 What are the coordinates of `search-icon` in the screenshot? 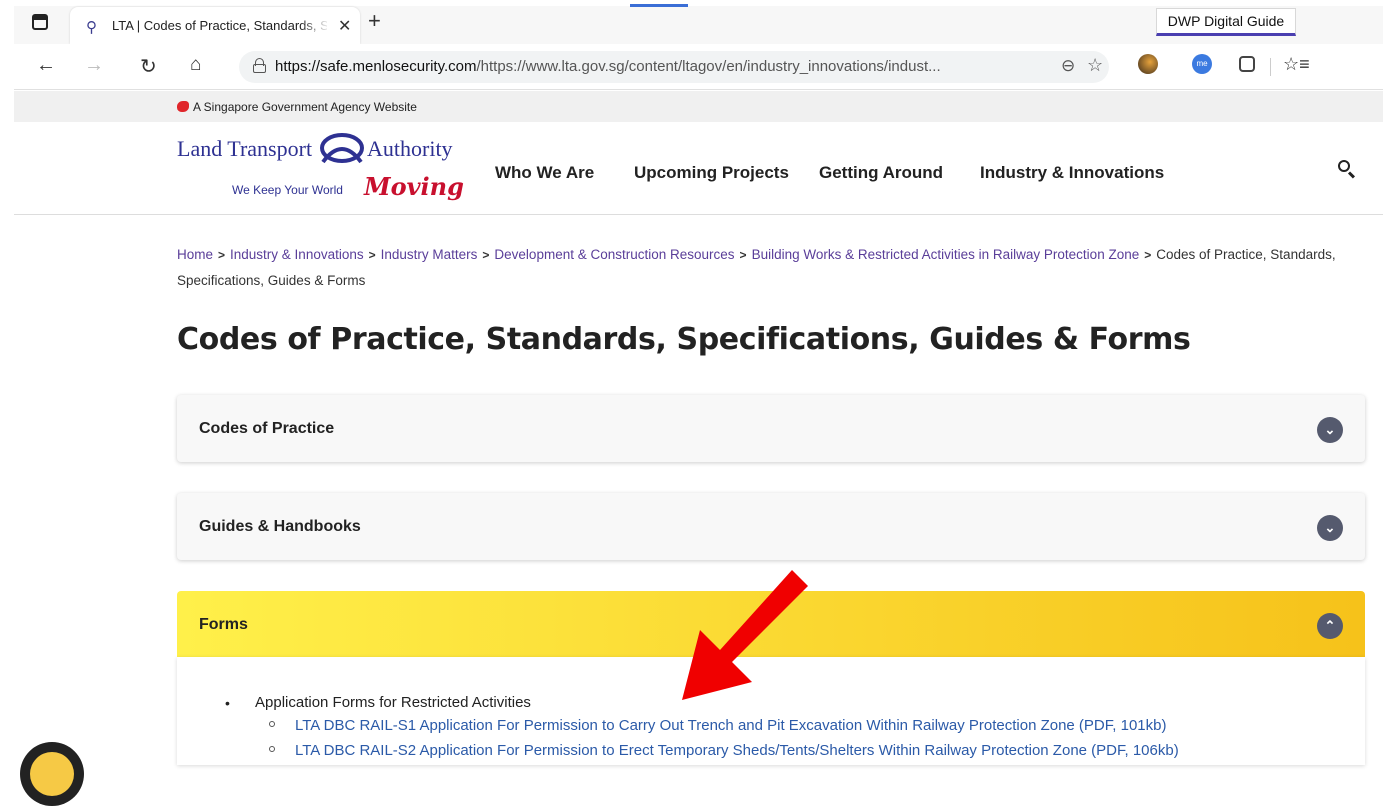 It's located at (1348, 170).